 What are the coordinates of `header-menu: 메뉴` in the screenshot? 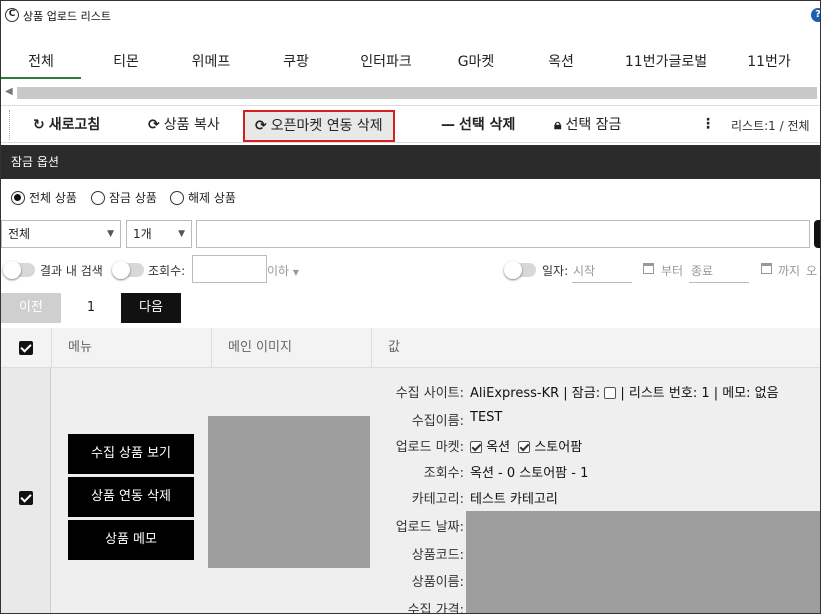 It's located at (131, 348).